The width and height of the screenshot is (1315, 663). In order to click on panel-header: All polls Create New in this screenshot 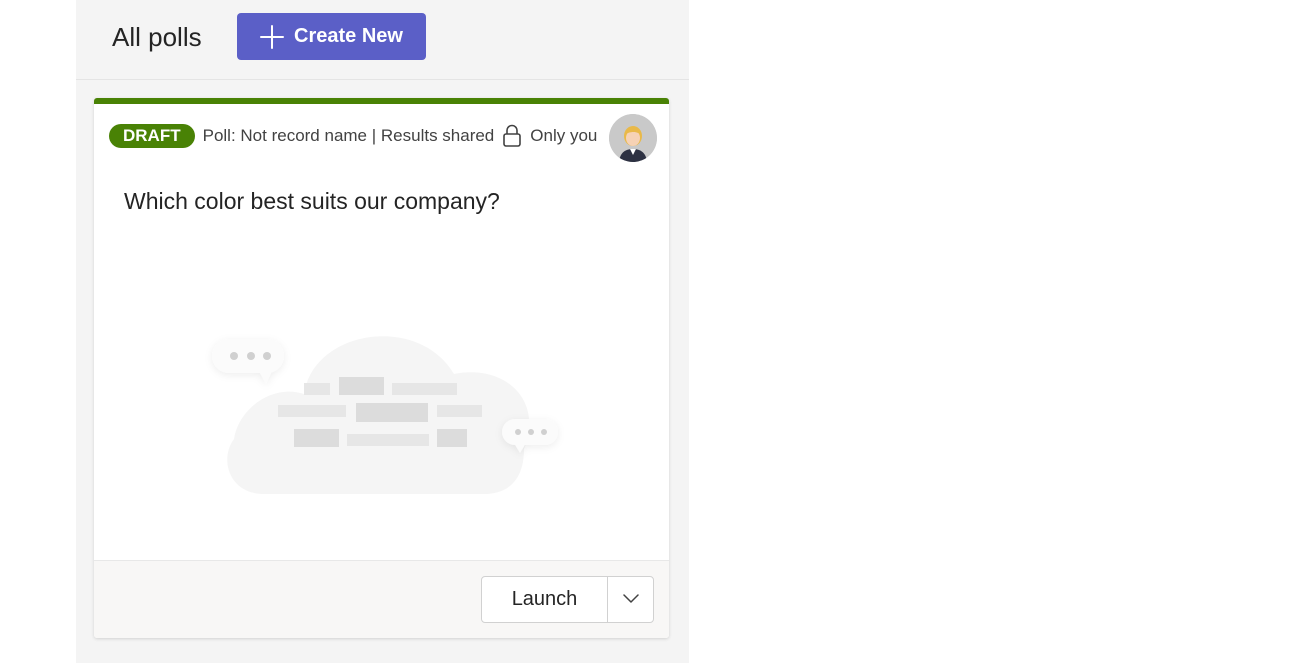, I will do `click(382, 40)`.